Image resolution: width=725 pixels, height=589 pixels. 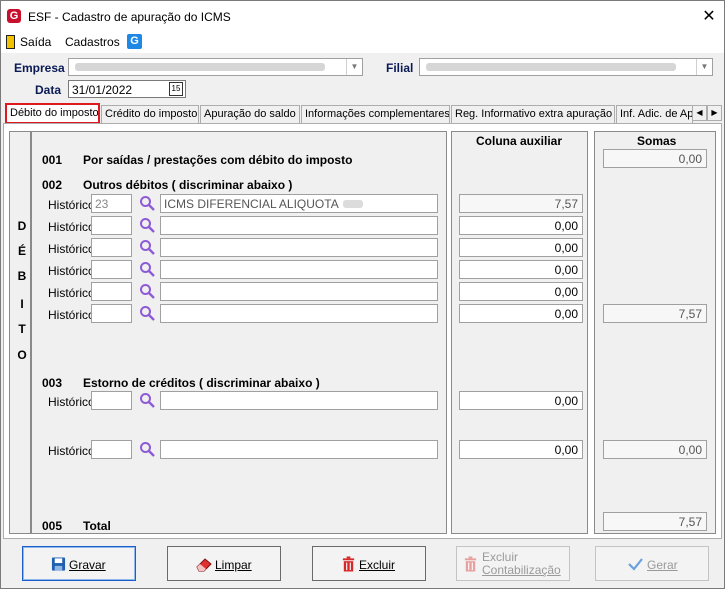 I want to click on window-title: ESF - Cadastro de apuração do ICMS, so click(x=129, y=17).